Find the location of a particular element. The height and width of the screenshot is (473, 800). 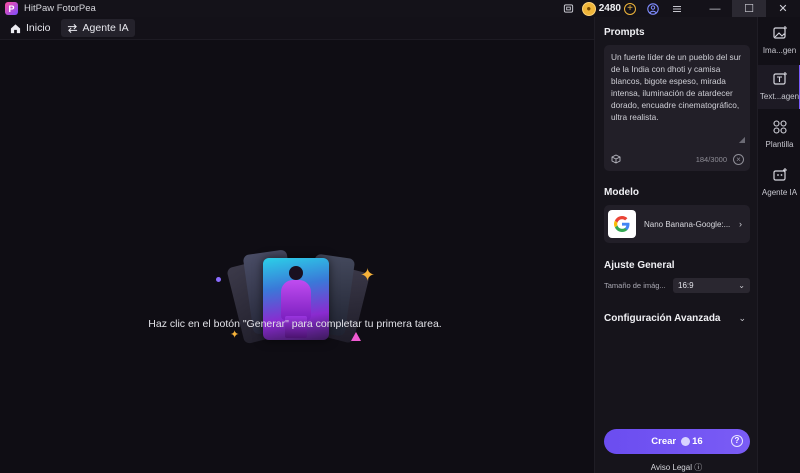

model-selector: Nano Banana-Google:... › is located at coordinates (677, 224).